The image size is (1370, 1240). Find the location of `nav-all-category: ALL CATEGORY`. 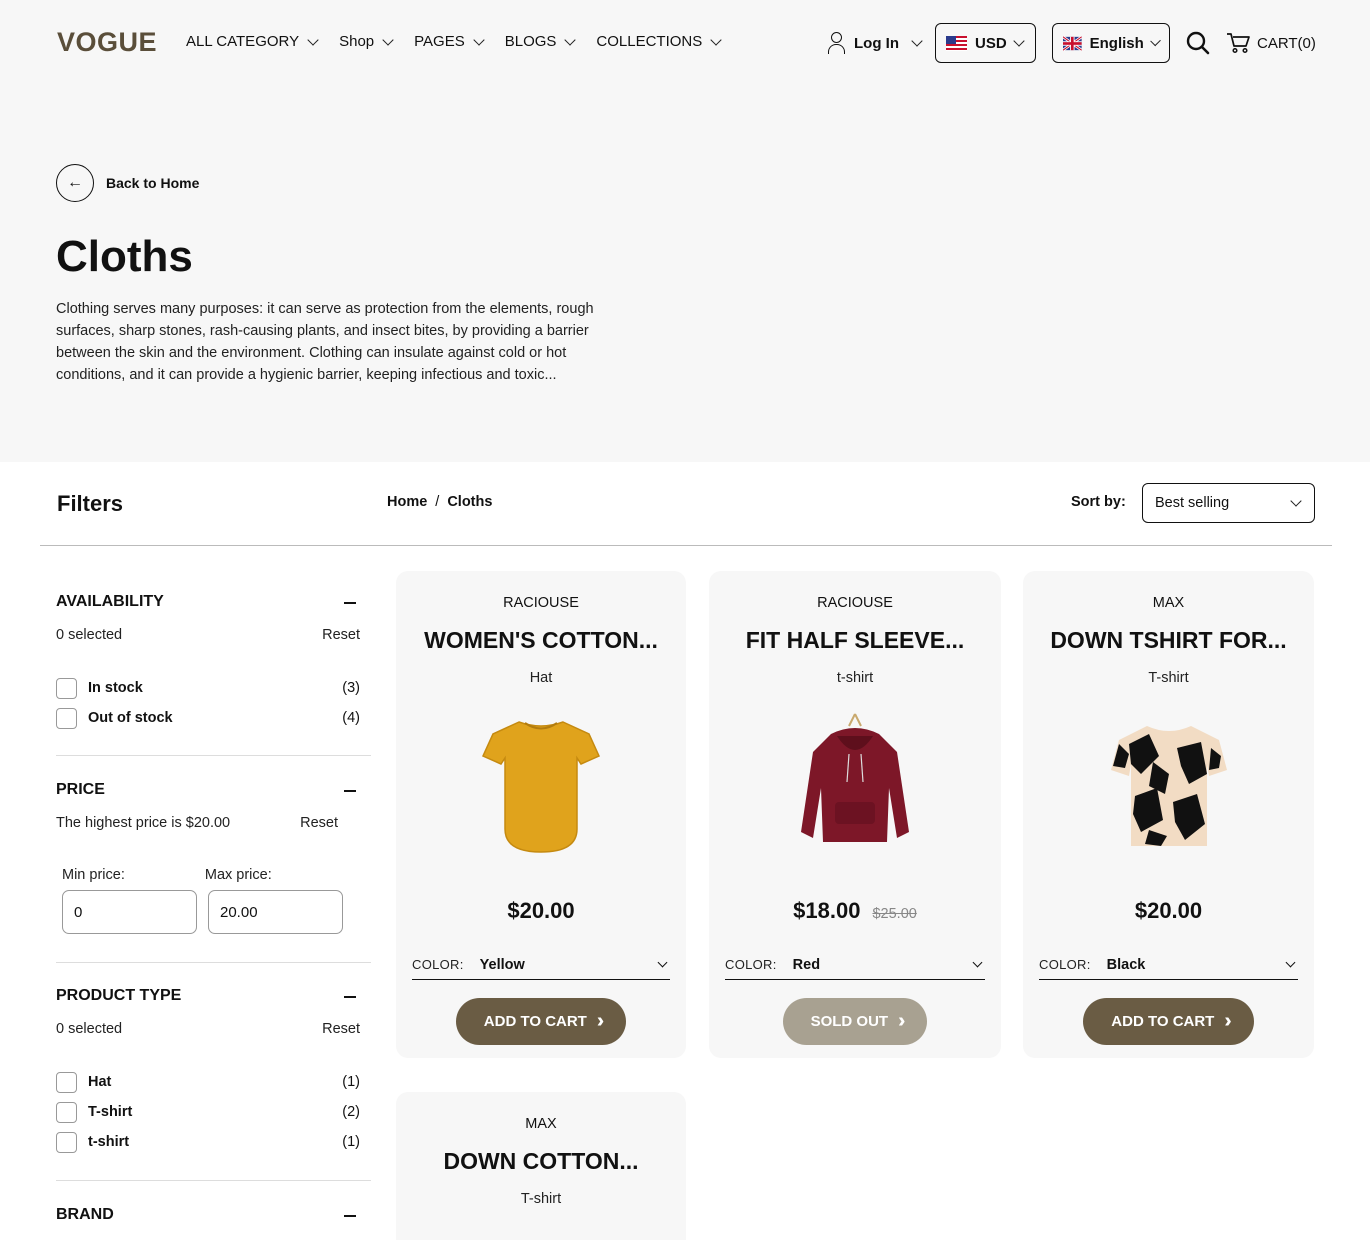

nav-all-category: ALL CATEGORY is located at coordinates (252, 41).